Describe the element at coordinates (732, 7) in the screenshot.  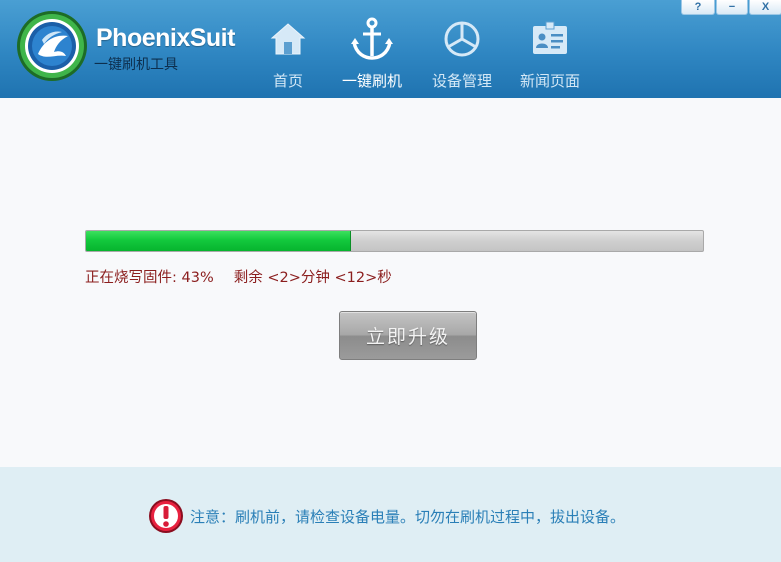
I see `minimize-button: −` at that location.